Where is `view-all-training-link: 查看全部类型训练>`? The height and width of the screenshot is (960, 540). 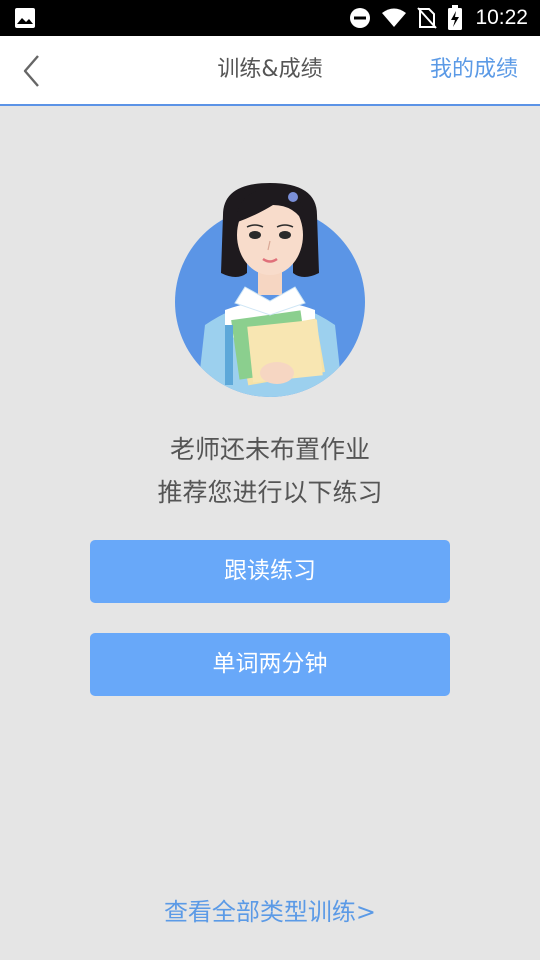 view-all-training-link: 查看全部类型训练> is located at coordinates (270, 909).